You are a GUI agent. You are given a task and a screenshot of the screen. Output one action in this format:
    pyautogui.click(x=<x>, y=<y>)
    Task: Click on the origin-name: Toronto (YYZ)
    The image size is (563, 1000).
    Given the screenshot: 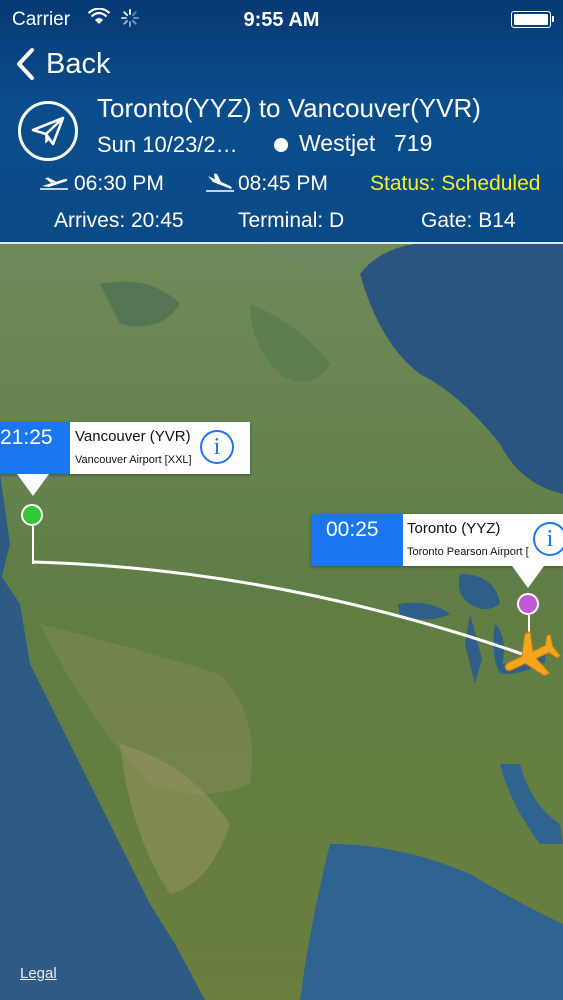 What is the action you would take?
    pyautogui.click(x=454, y=528)
    